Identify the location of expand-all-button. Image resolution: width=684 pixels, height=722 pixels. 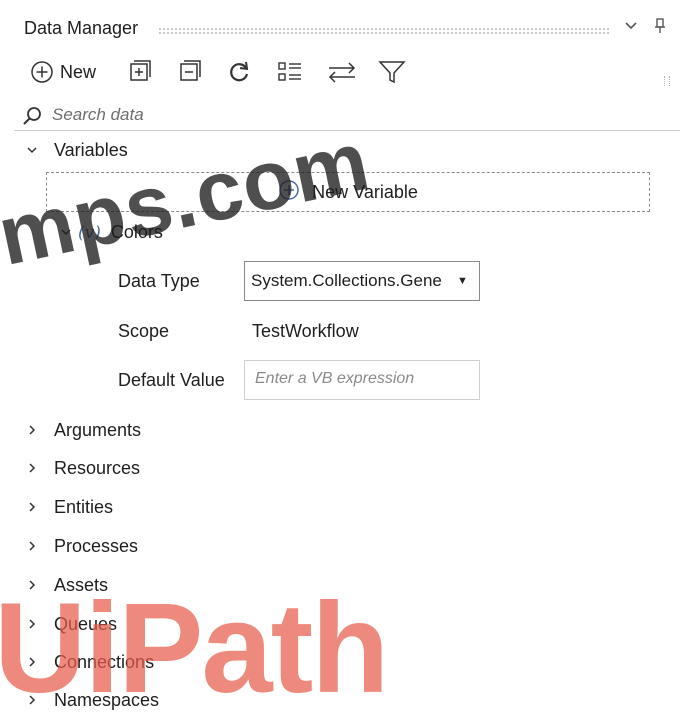
(139, 72).